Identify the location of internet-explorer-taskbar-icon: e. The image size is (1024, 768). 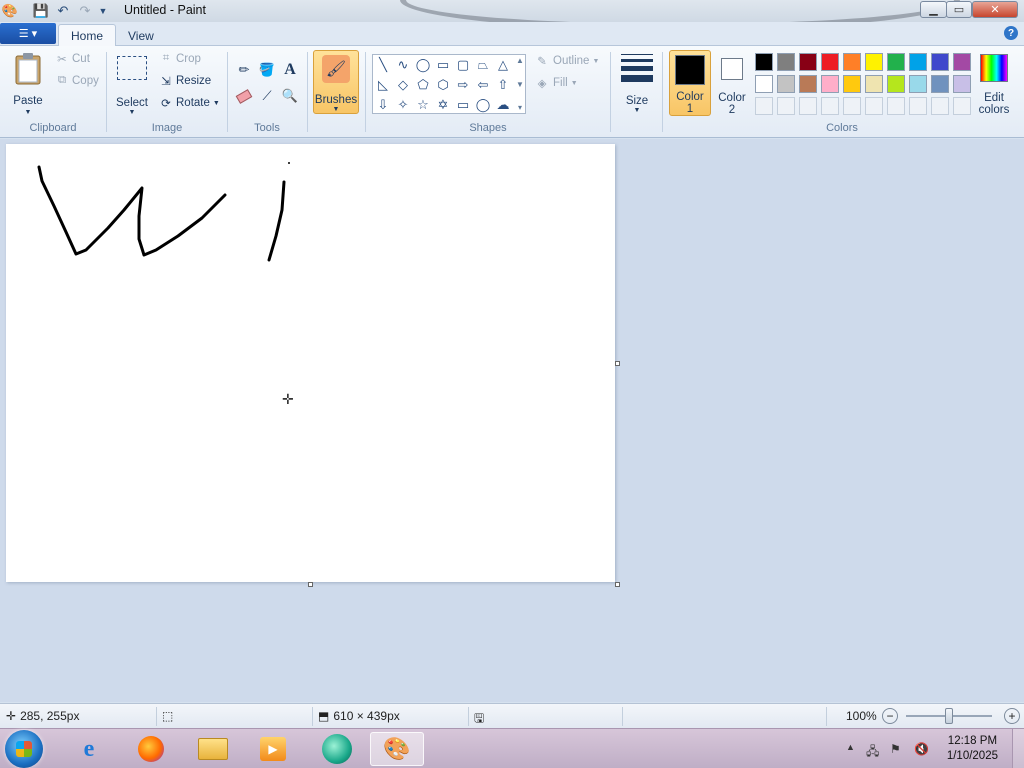
(89, 749).